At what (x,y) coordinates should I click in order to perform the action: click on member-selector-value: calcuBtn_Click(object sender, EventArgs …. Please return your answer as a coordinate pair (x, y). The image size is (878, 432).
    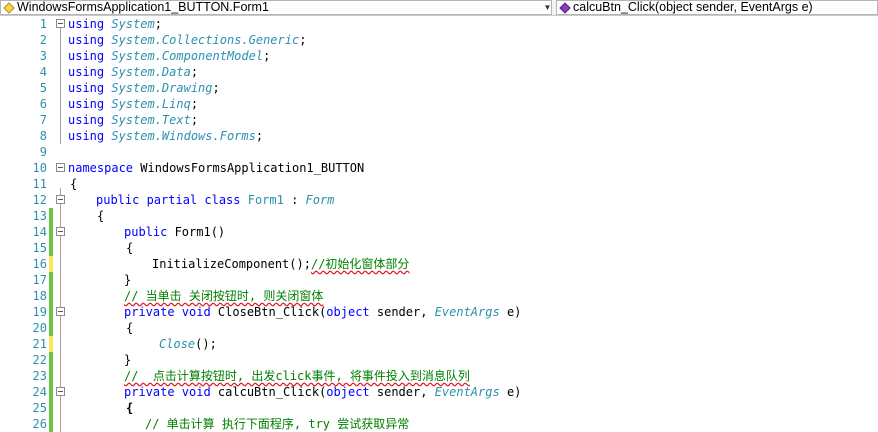
    Looking at the image, I should click on (693, 7).